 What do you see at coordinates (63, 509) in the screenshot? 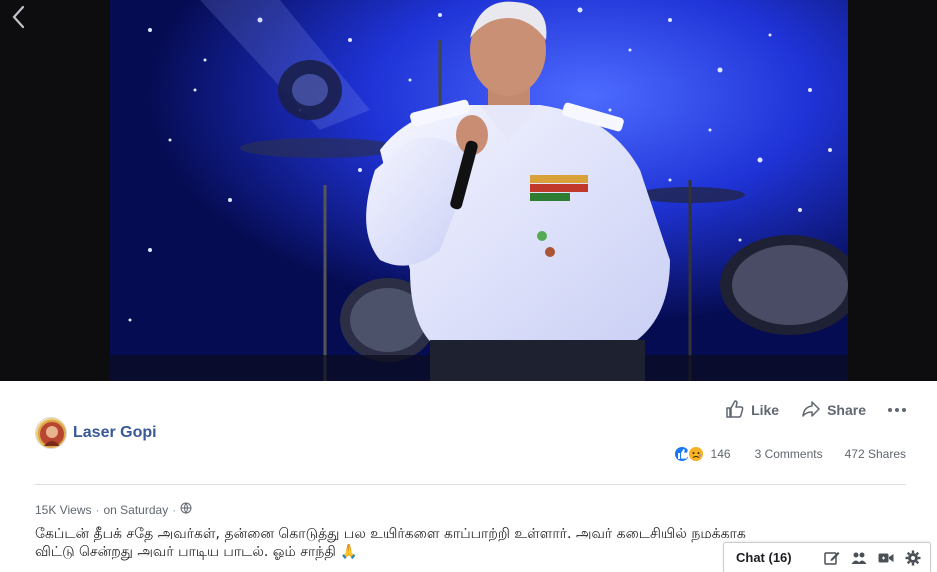
I see `view-count: 15K Views` at bounding box center [63, 509].